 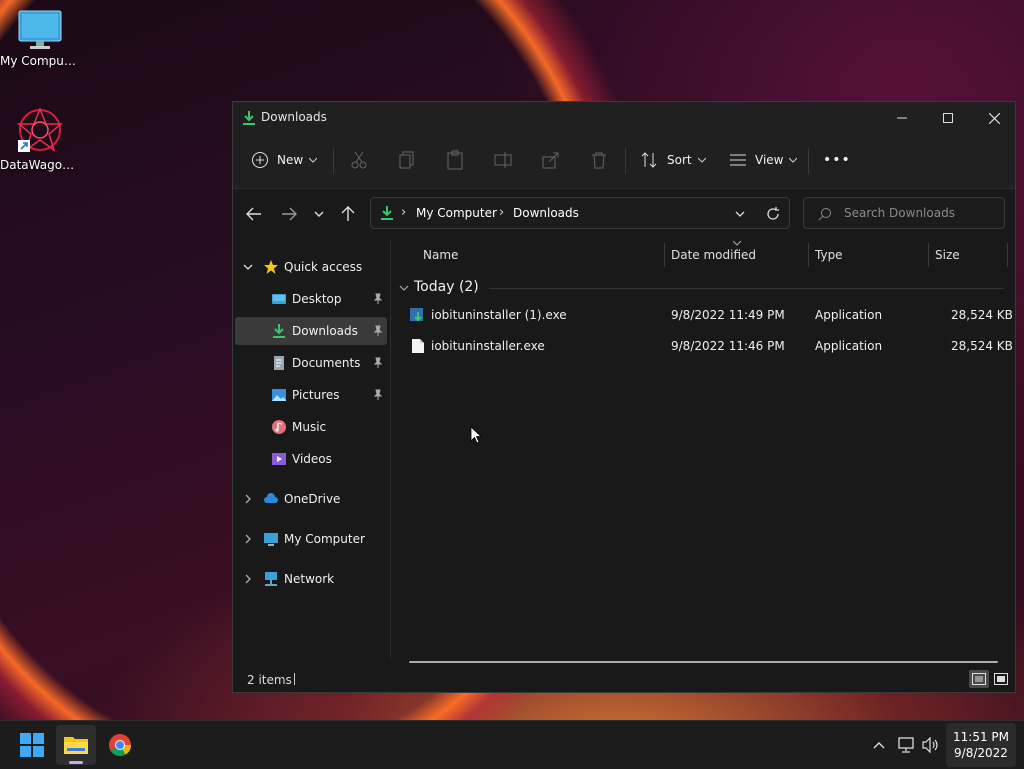 What do you see at coordinates (824, 214) in the screenshot?
I see `search-icon` at bounding box center [824, 214].